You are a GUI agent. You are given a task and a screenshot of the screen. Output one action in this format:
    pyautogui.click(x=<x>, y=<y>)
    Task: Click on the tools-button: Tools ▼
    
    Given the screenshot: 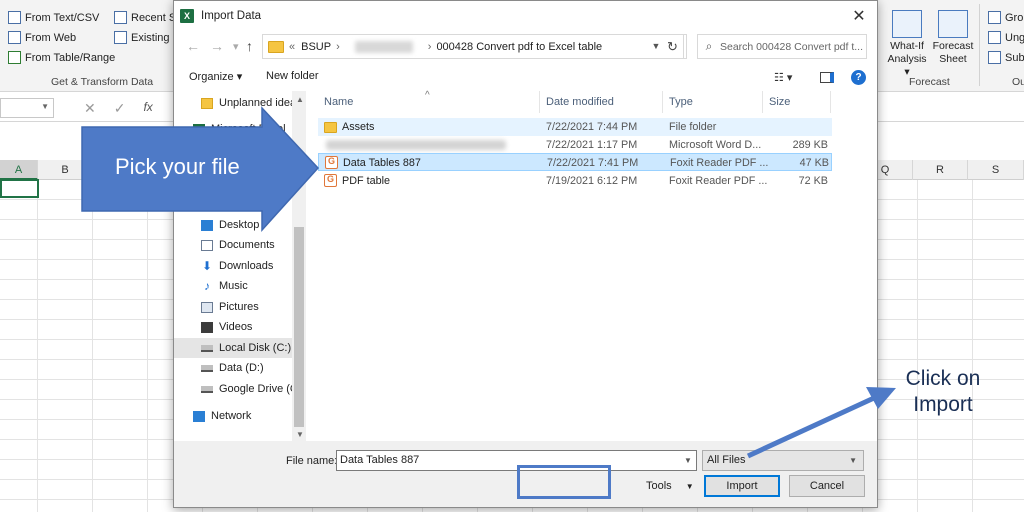 What is the action you would take?
    pyautogui.click(x=670, y=486)
    